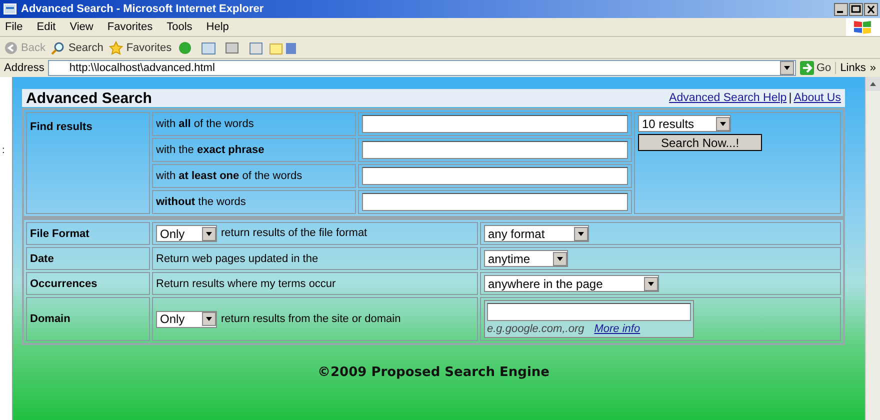  Describe the element at coordinates (24, 68) in the screenshot. I see `address-label: Address` at that location.